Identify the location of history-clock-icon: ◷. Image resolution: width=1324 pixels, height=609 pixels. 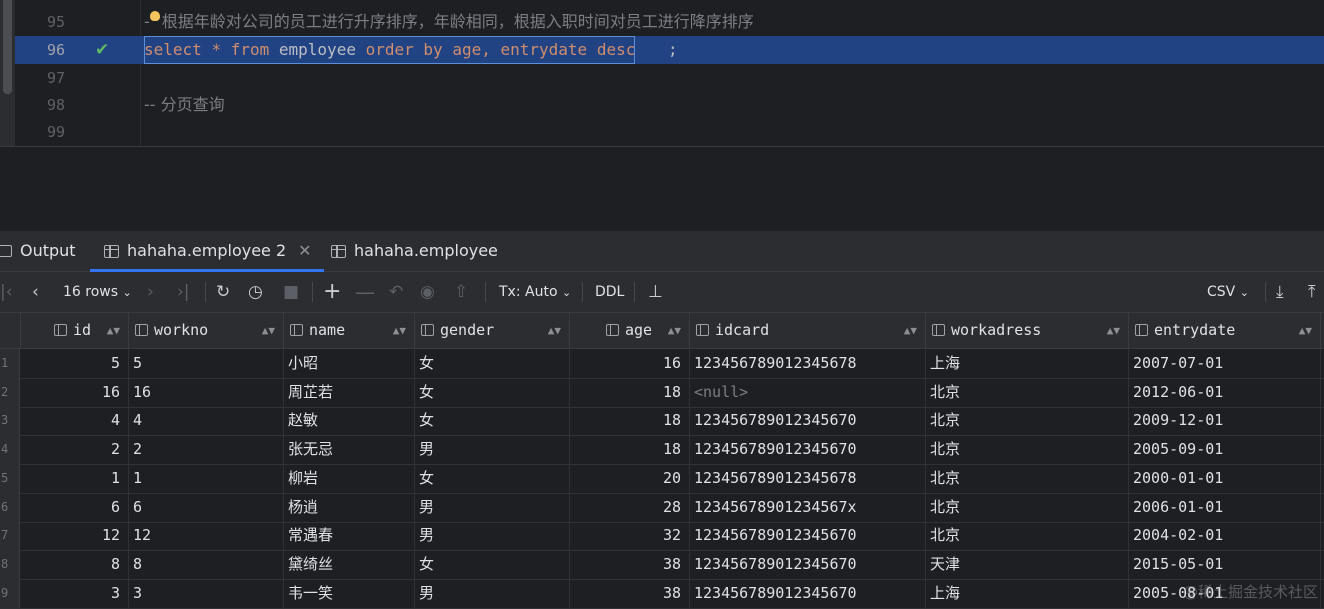
(255, 292).